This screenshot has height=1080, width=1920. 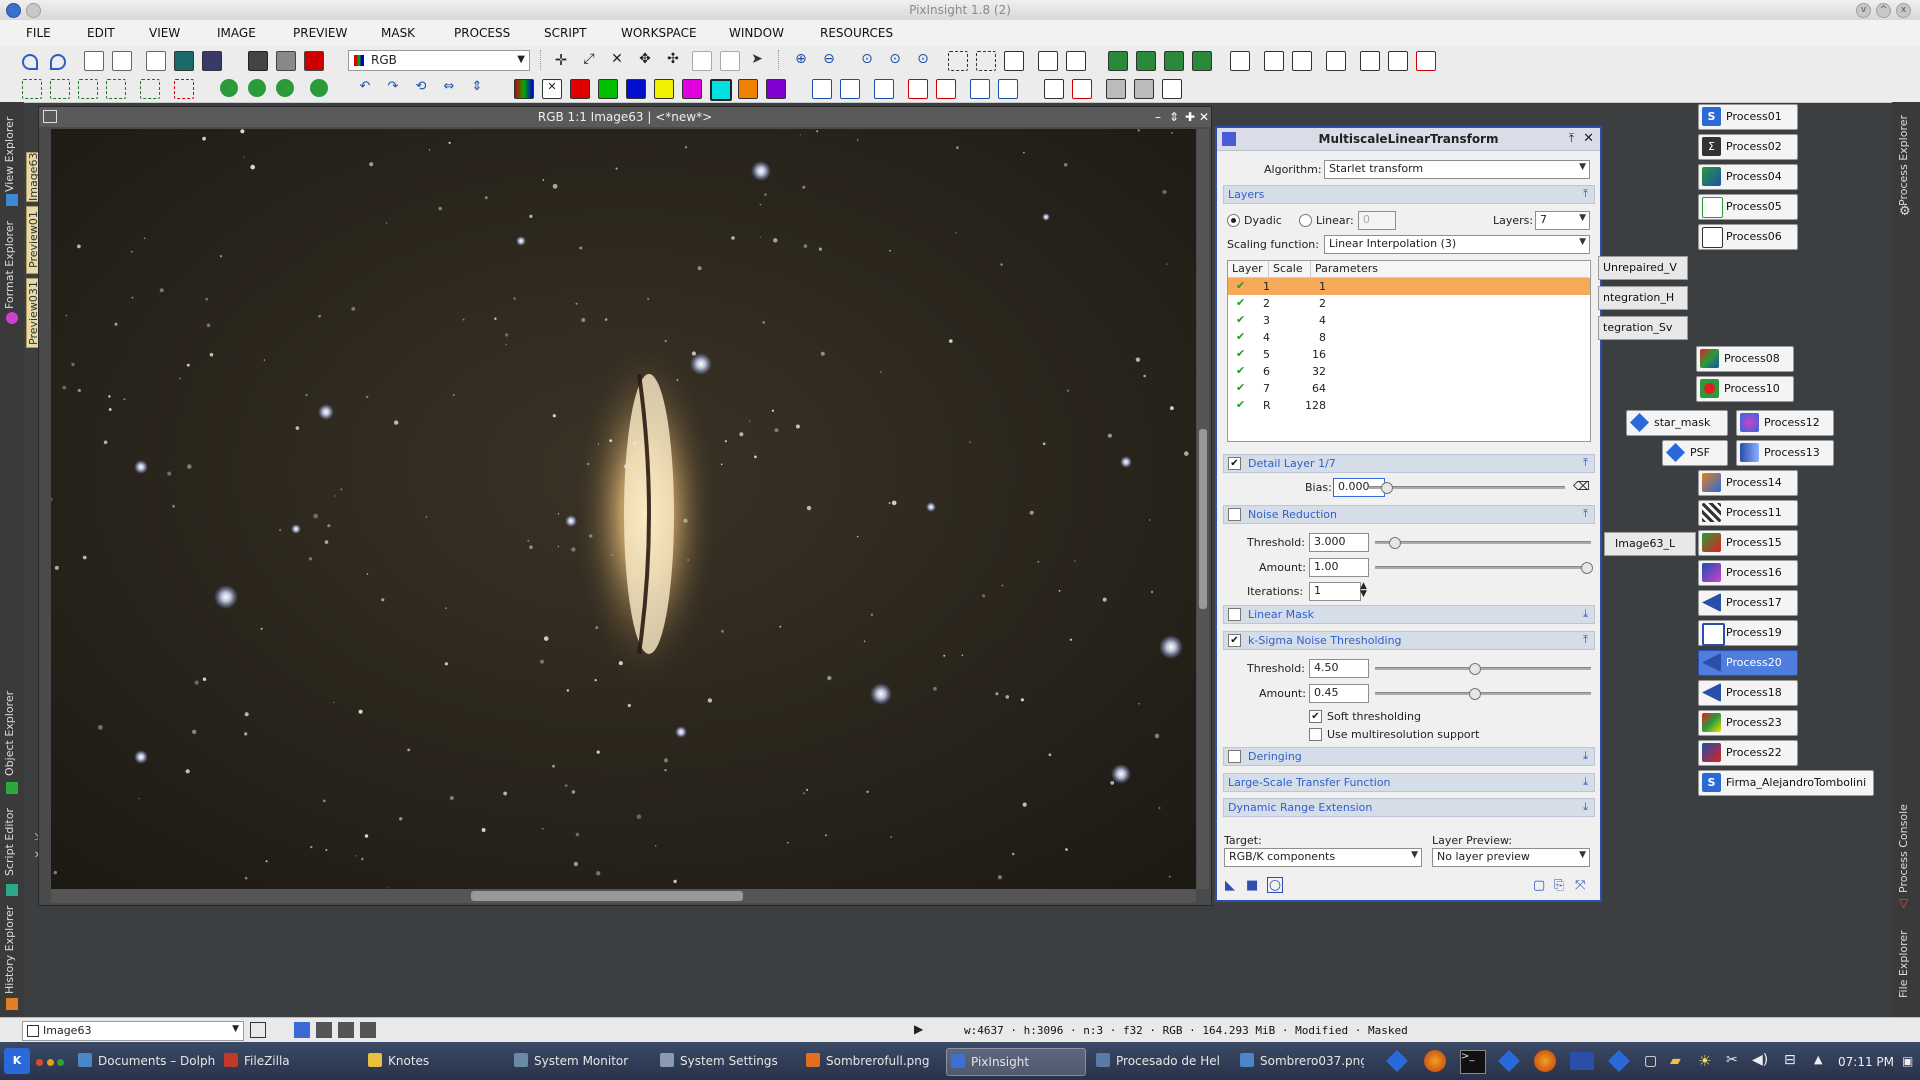 I want to click on zoom-fill-icon: ✕, so click(x=617, y=60).